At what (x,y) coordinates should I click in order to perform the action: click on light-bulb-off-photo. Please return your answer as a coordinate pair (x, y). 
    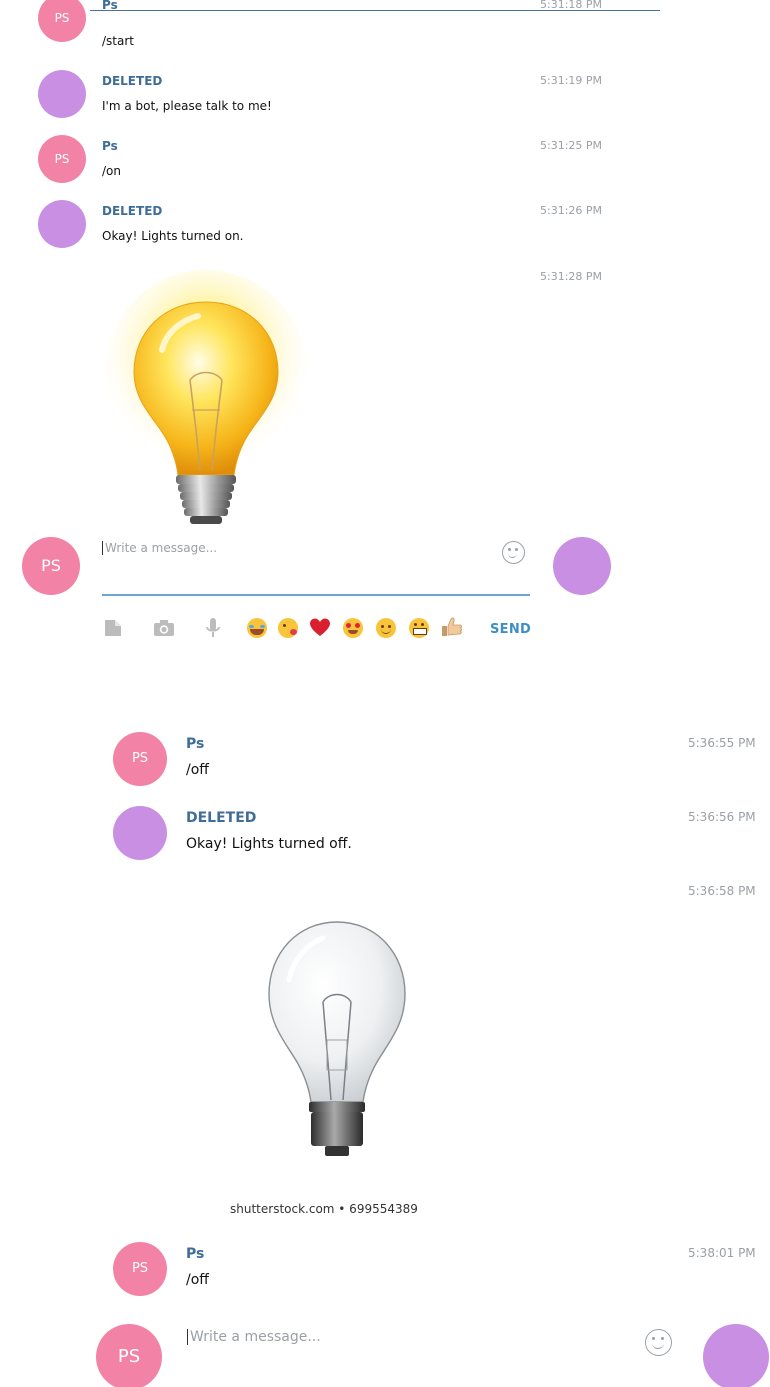
    Looking at the image, I should click on (337, 1040).